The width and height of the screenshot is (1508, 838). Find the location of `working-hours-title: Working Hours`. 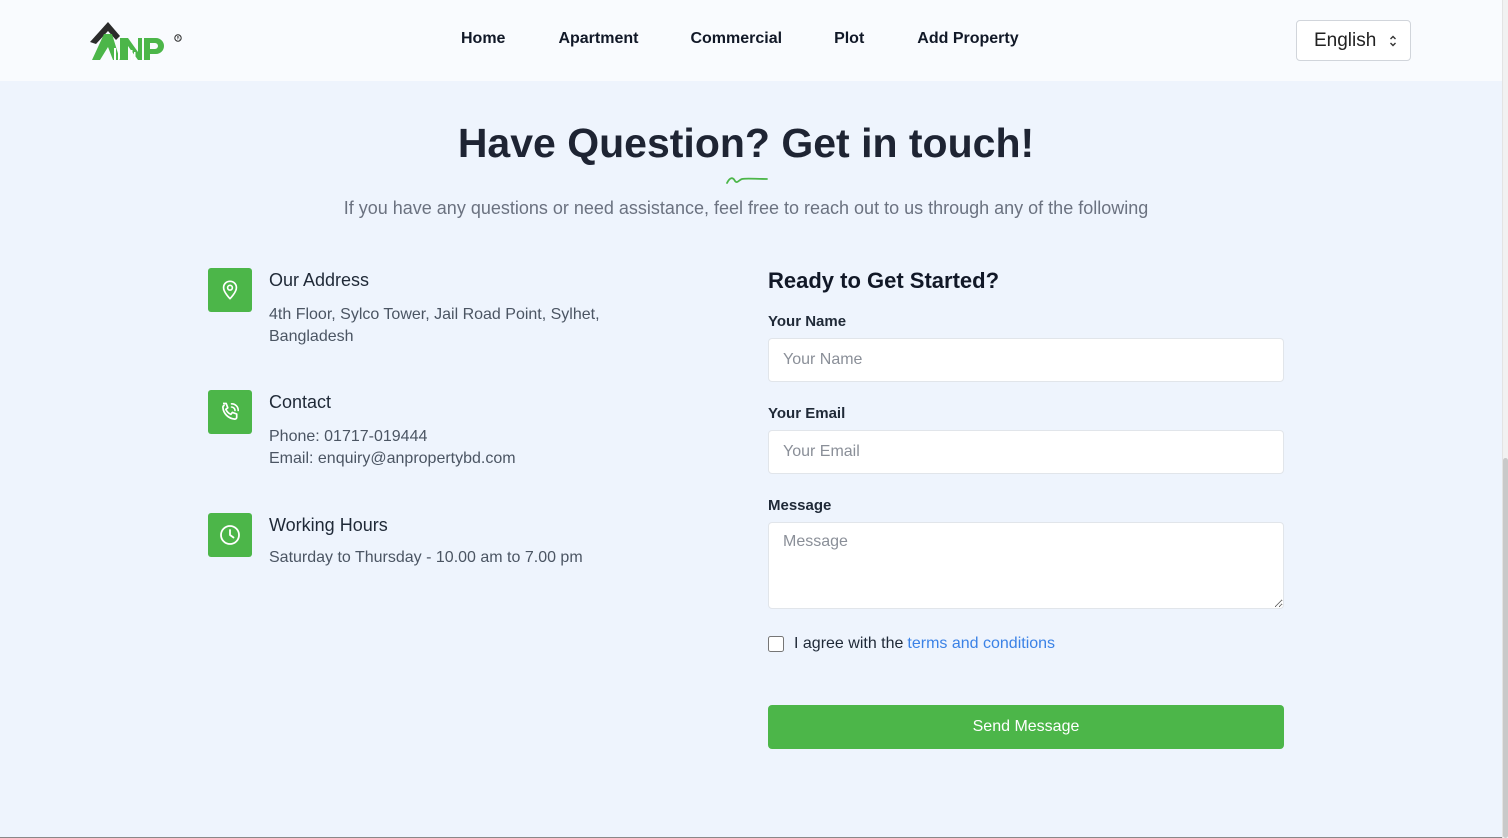

working-hours-title: Working Hours is located at coordinates (328, 525).